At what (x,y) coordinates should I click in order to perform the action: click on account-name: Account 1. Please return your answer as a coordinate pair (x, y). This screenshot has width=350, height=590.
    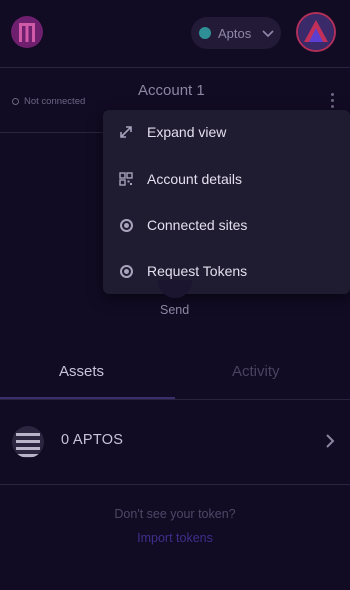
    Looking at the image, I should click on (171, 90).